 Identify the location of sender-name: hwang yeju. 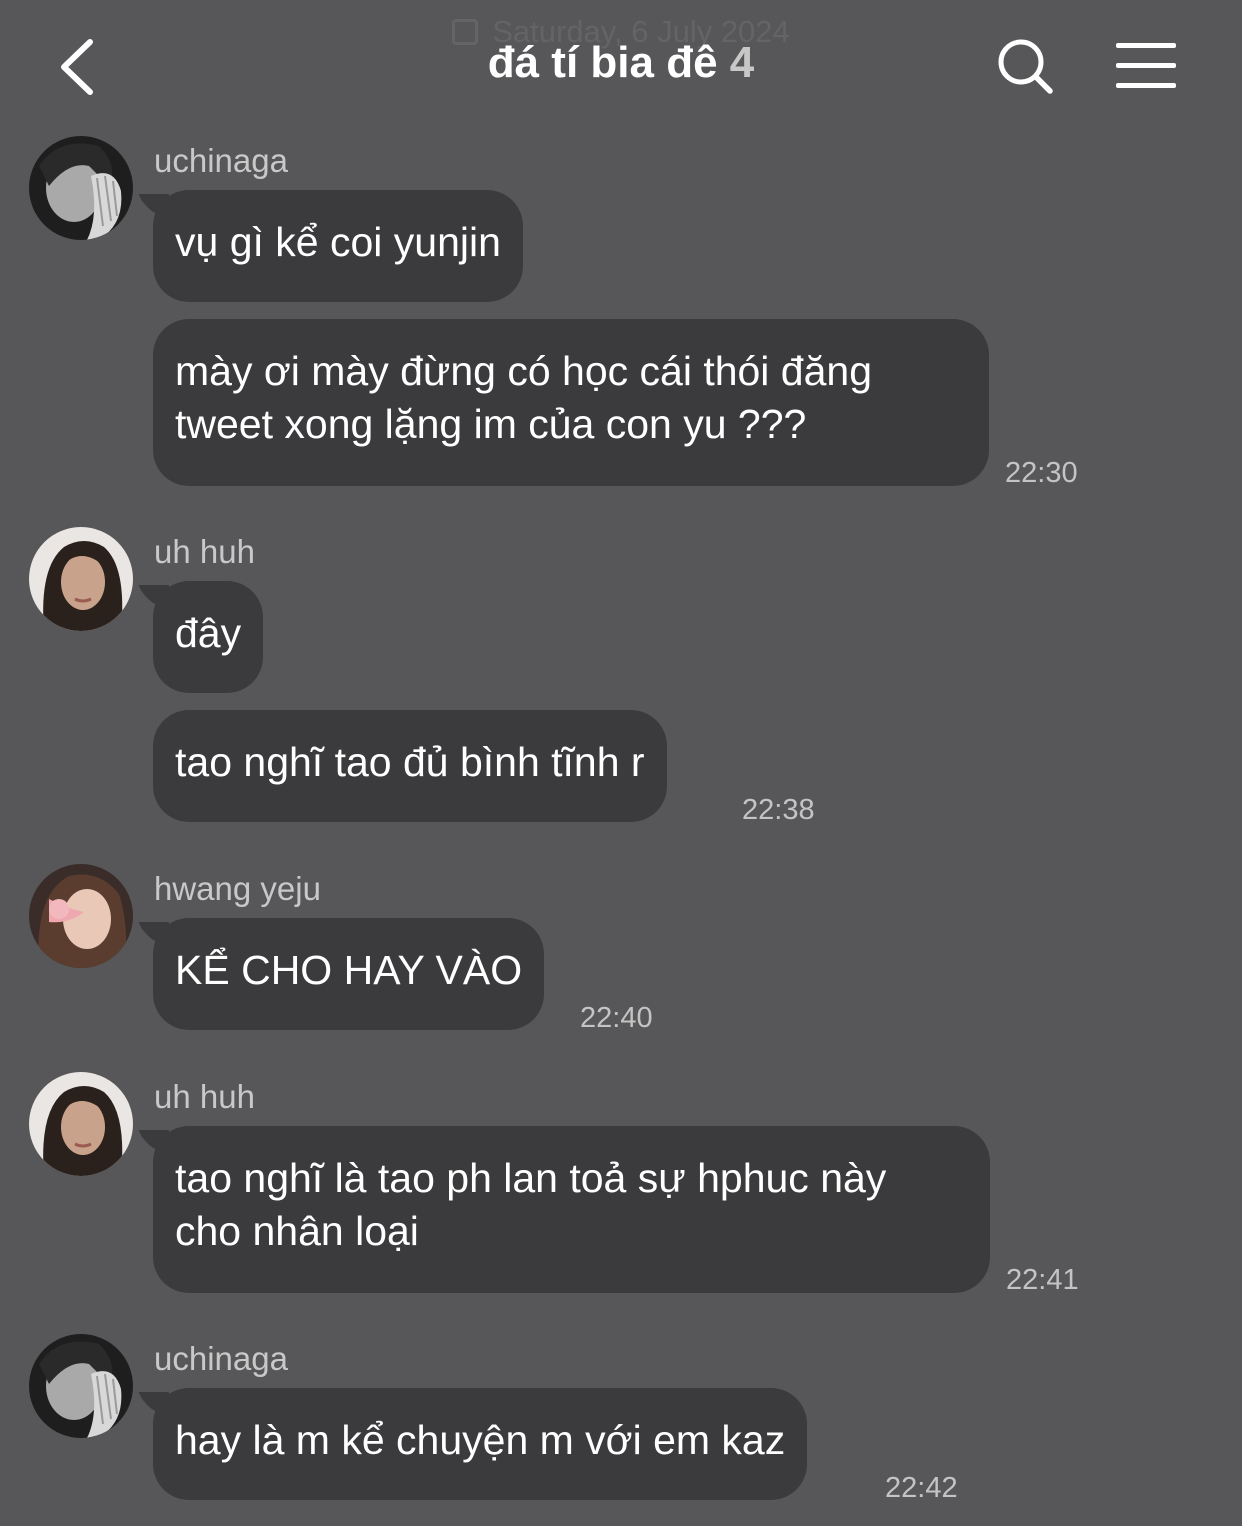
(237, 888).